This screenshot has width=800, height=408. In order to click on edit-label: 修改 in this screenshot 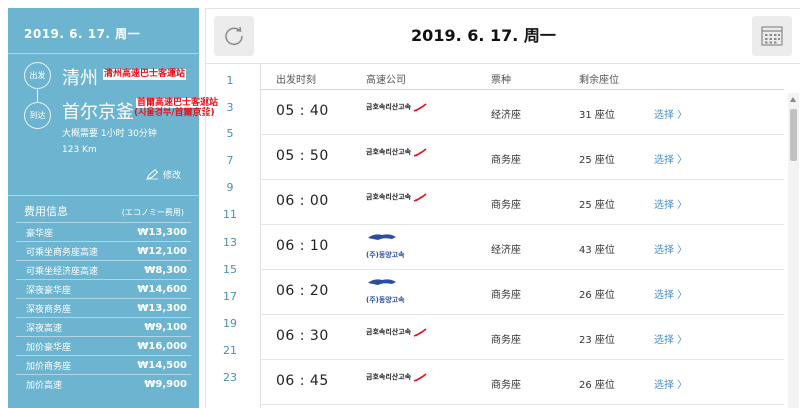, I will do `click(172, 176)`.